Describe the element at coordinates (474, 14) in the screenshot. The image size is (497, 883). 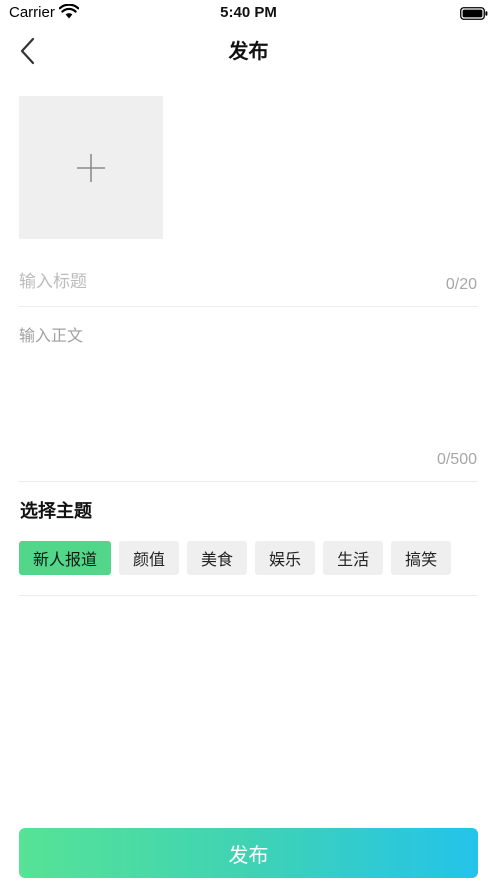
I see `battery-icon` at that location.